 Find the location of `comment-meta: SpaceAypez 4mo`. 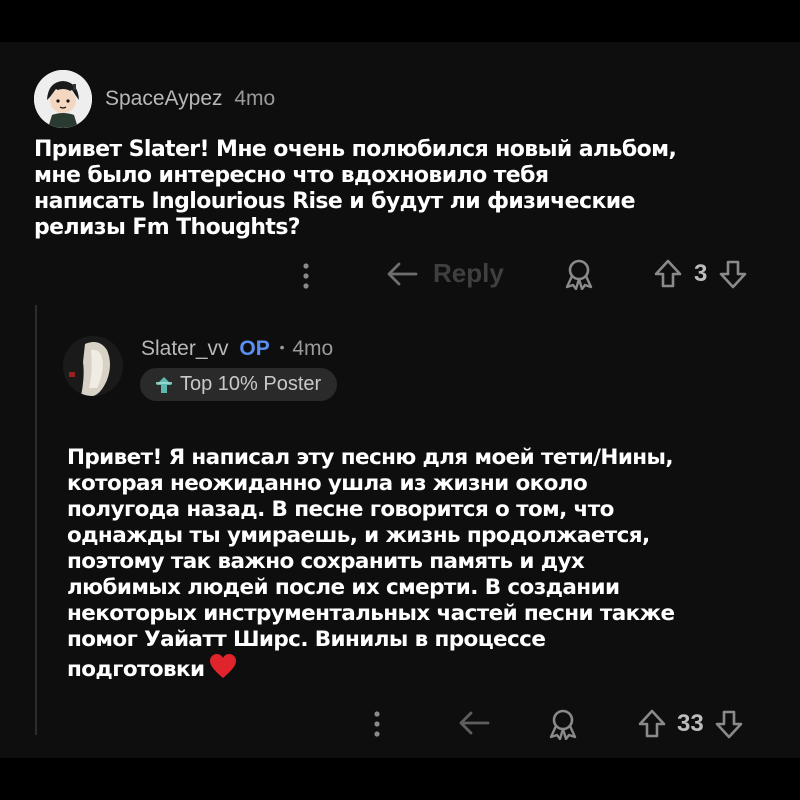

comment-meta: SpaceAypez 4mo is located at coordinates (190, 99).